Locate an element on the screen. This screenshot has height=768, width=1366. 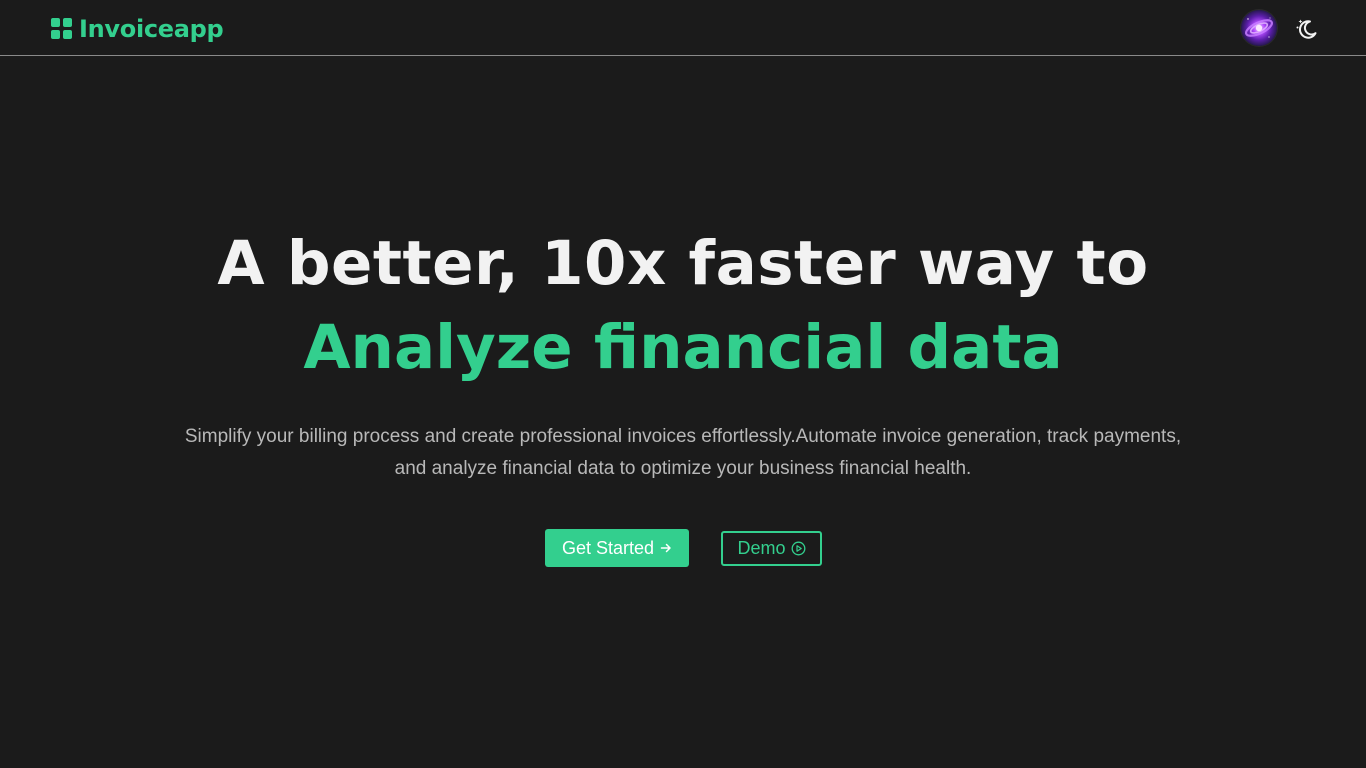
logo-text: Invoiceapp is located at coordinates (151, 29).